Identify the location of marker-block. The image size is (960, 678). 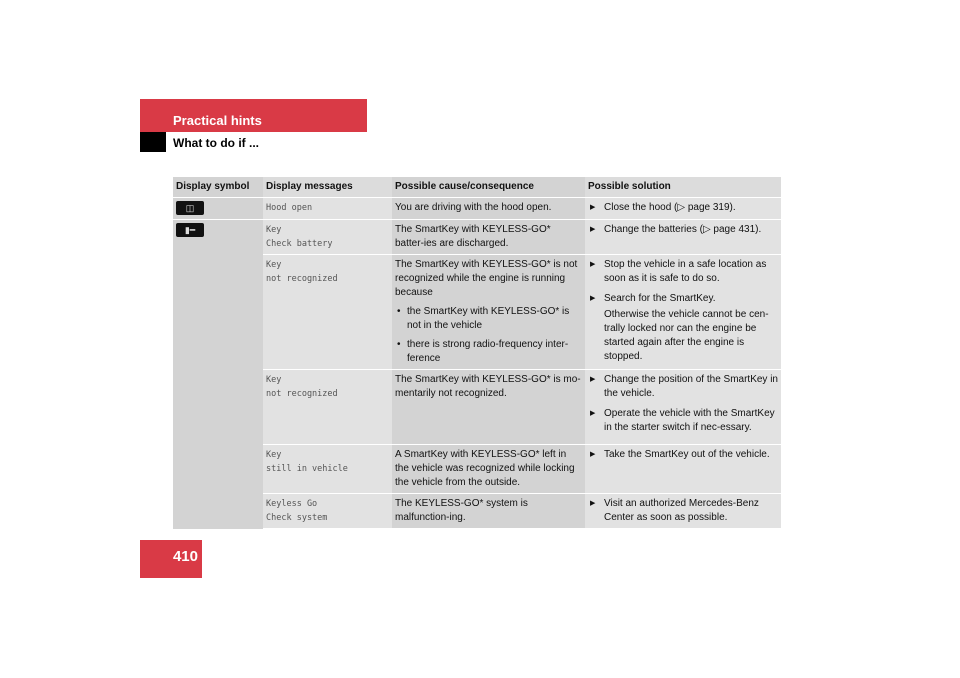
(153, 142).